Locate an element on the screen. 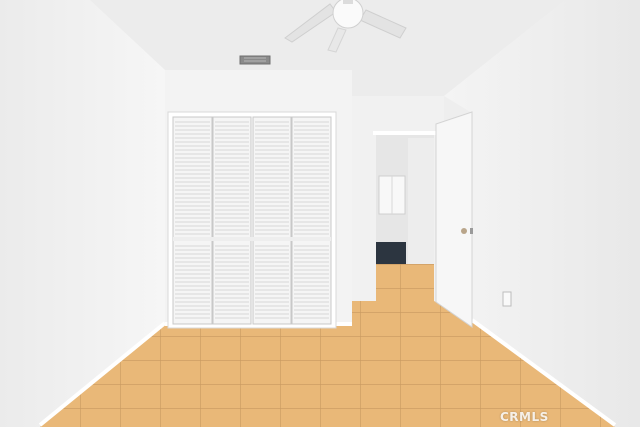 Image resolution: width=640 pixels, height=427 pixels. ceiling-vent is located at coordinates (255, 60).